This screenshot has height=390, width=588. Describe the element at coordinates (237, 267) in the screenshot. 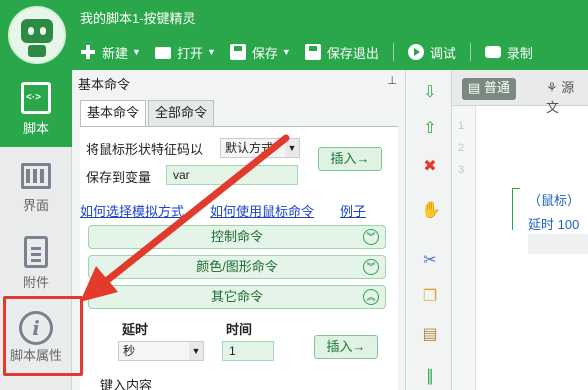

I see `section-color-graphics: 颜色/图形命令 ︾` at that location.